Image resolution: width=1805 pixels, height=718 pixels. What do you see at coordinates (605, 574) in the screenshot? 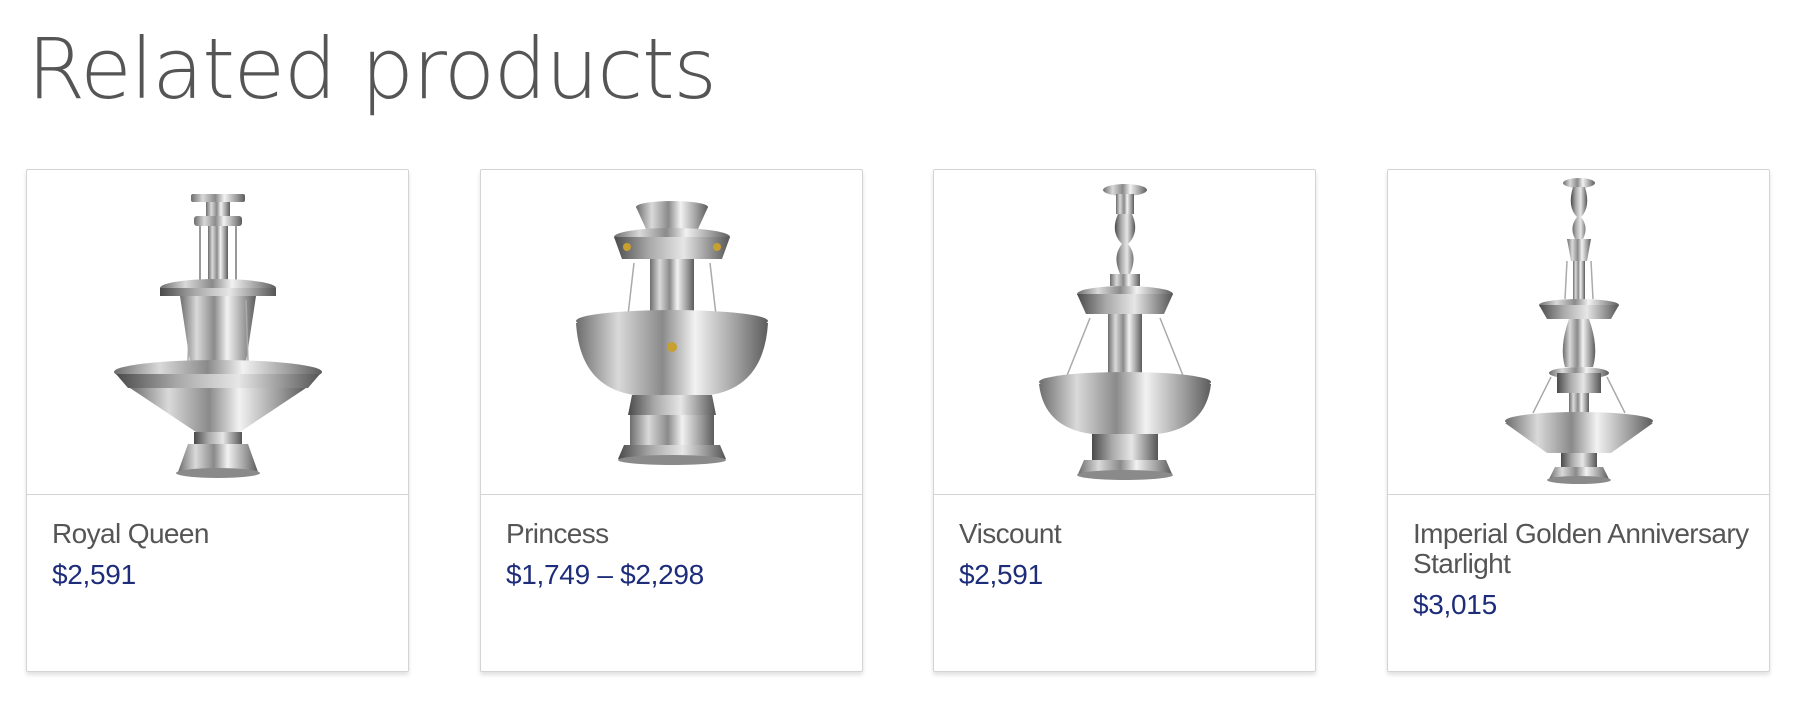
I see `product-price: $1,749 – $2,298` at bounding box center [605, 574].